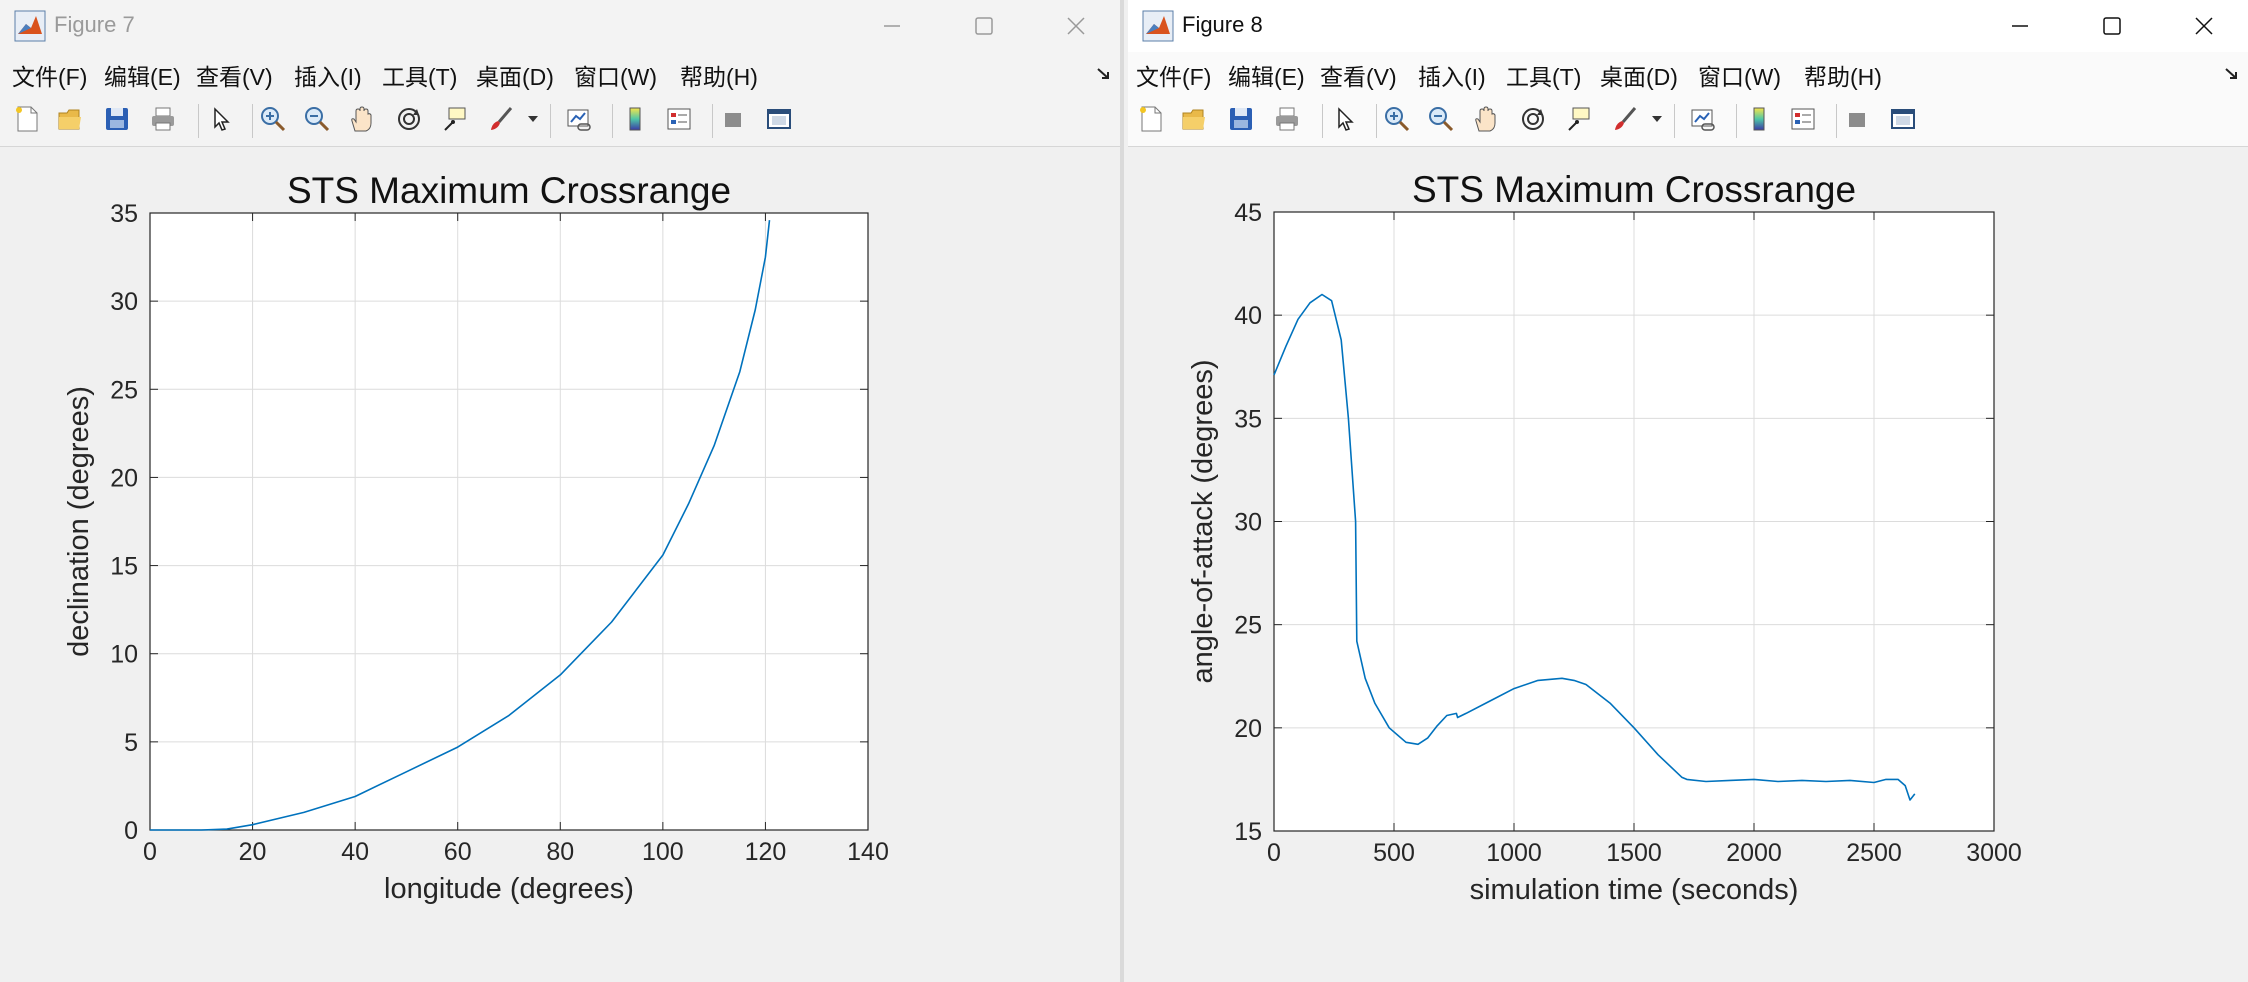 The height and width of the screenshot is (982, 2248). I want to click on chart-title: STS Maximum Crossrange, so click(509, 190).